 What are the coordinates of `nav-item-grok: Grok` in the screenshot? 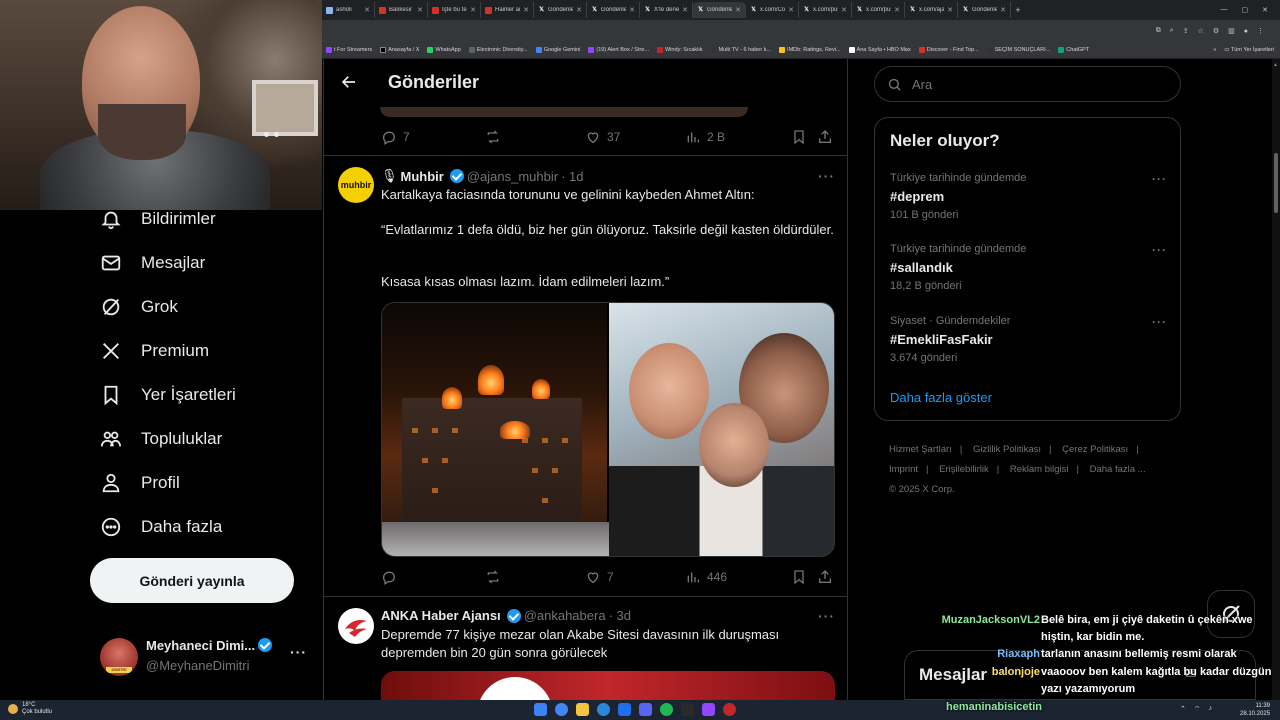 It's located at (139, 307).